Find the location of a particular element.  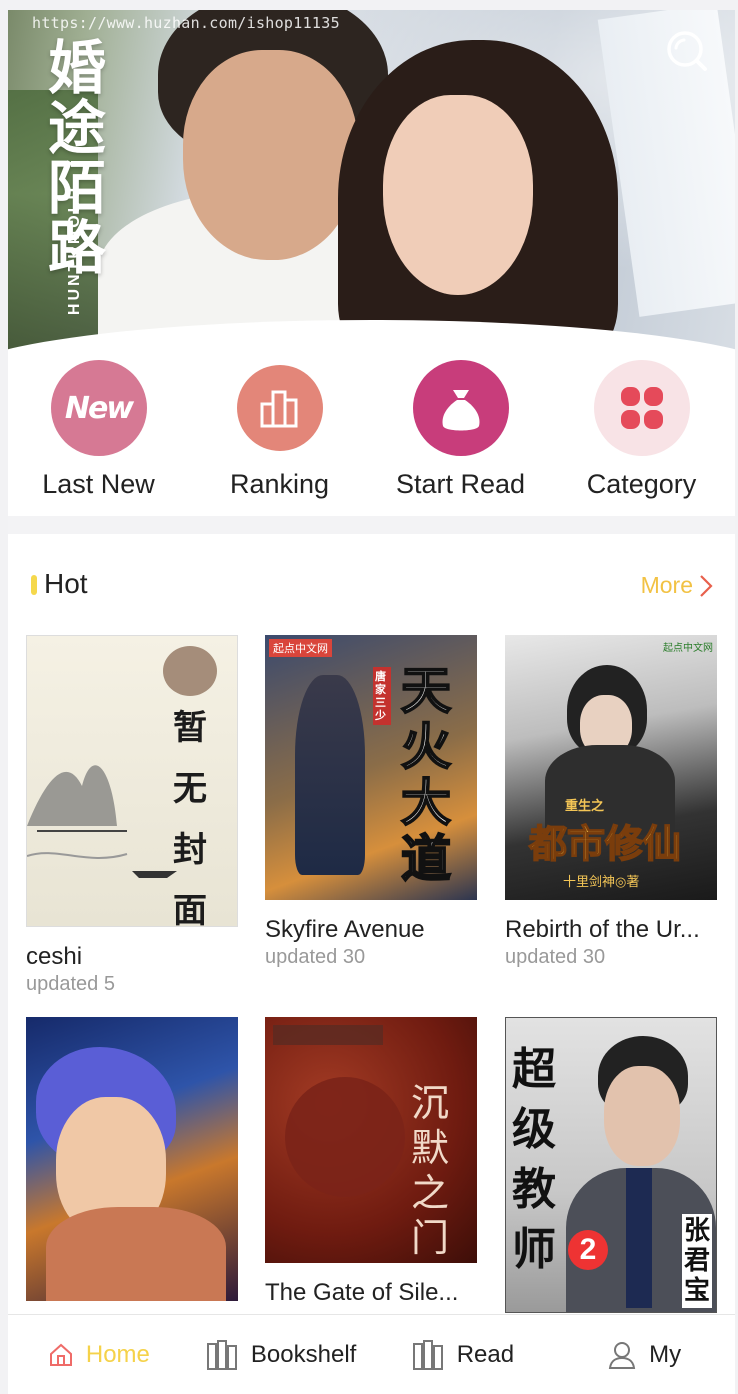

quick-nav-ranking: Ranking is located at coordinates (279, 435).